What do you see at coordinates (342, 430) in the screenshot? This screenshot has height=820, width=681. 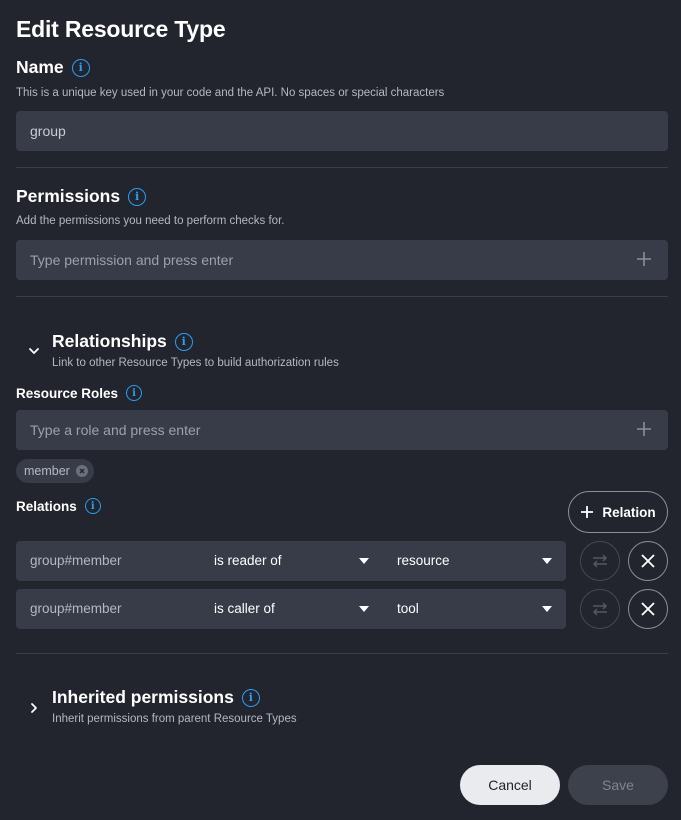 I see `role-input: Type a role and press enter` at bounding box center [342, 430].